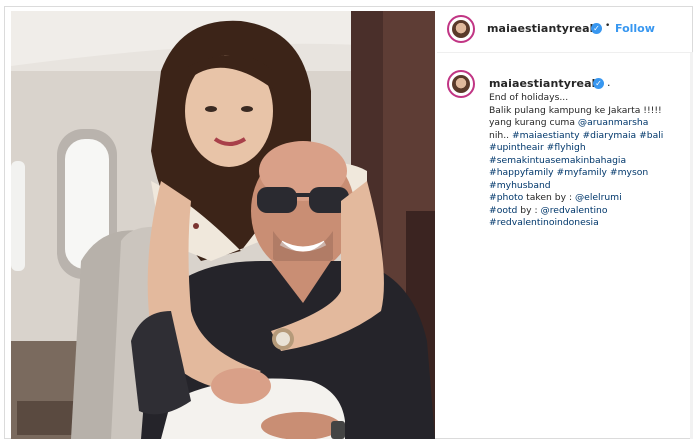  Describe the element at coordinates (635, 28) in the screenshot. I see `follow-button: Follow` at that location.